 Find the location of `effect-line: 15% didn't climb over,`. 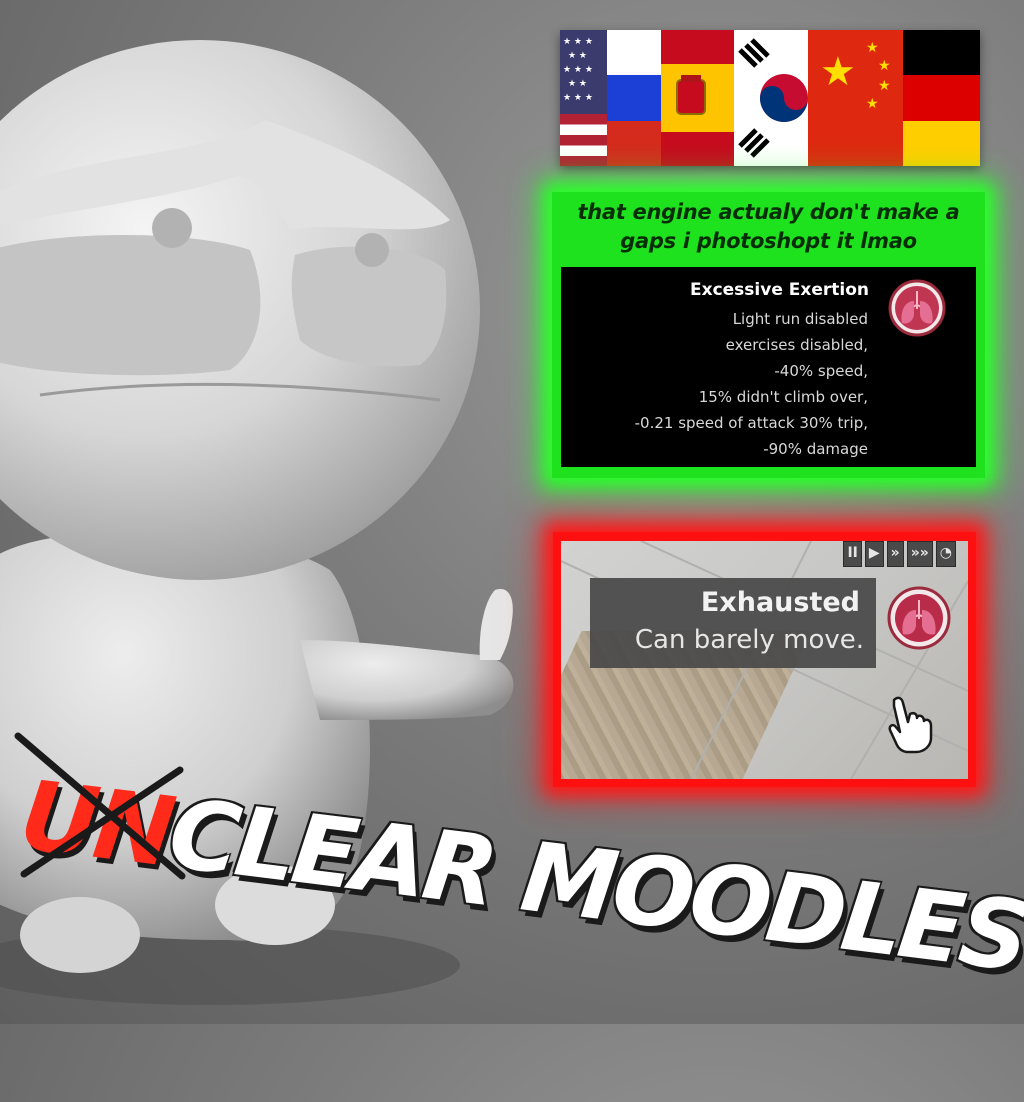

effect-line: 15% didn't climb over, is located at coordinates (783, 397).